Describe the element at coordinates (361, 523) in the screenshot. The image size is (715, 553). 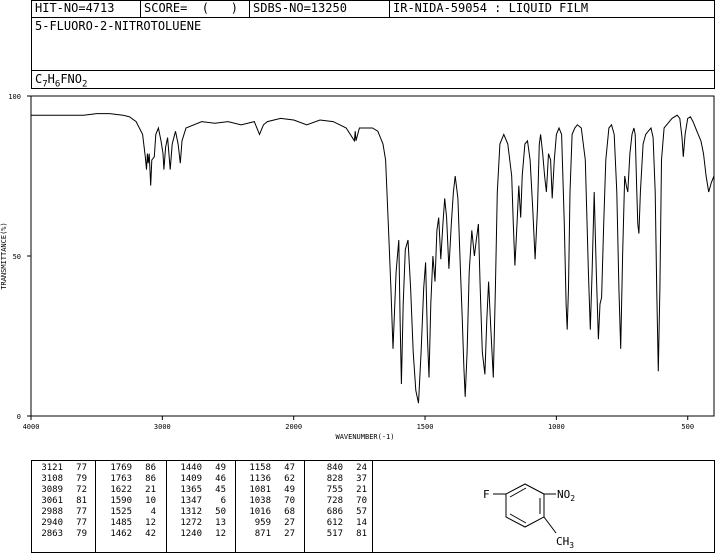
I see `peak-transmittance: 14` at that location.